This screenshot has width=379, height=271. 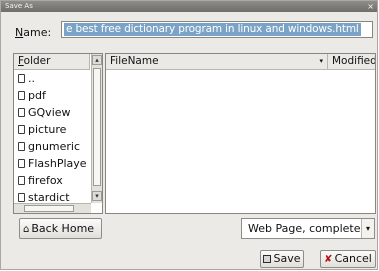 What do you see at coordinates (37, 95) in the screenshot?
I see `folder-item-label: pdf` at bounding box center [37, 95].